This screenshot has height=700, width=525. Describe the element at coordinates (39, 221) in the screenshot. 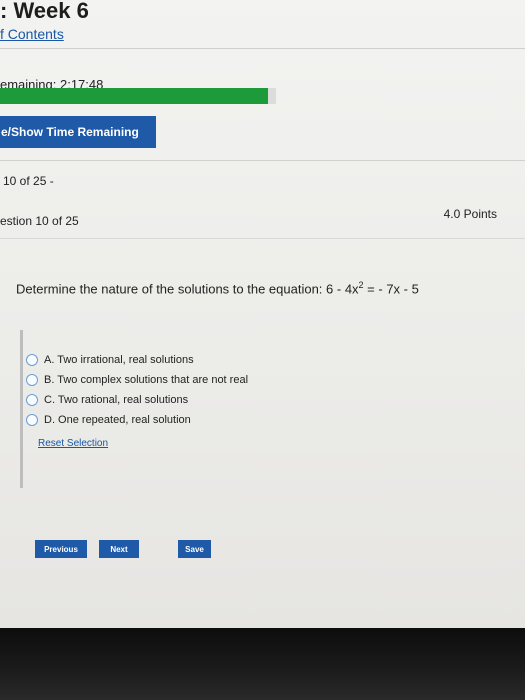

I see `question-heading: estion 10 of 25` at that location.